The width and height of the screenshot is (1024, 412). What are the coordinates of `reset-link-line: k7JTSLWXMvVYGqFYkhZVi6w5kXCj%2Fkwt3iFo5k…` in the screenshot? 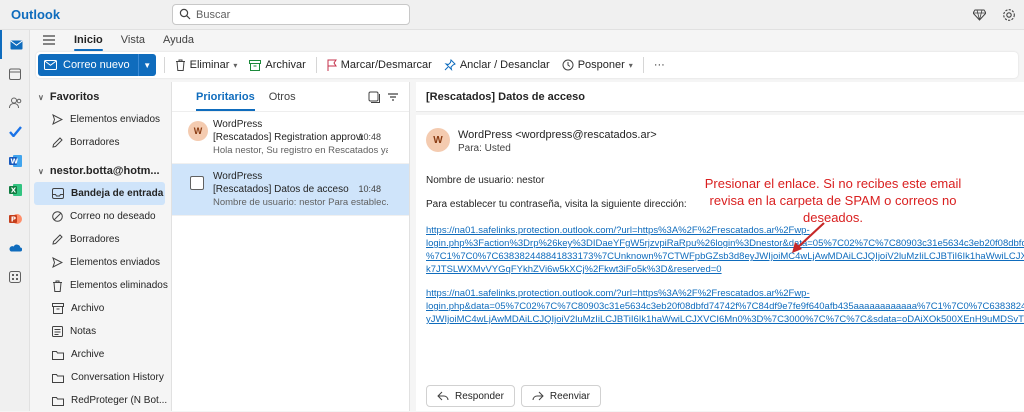 It's located at (725, 269).